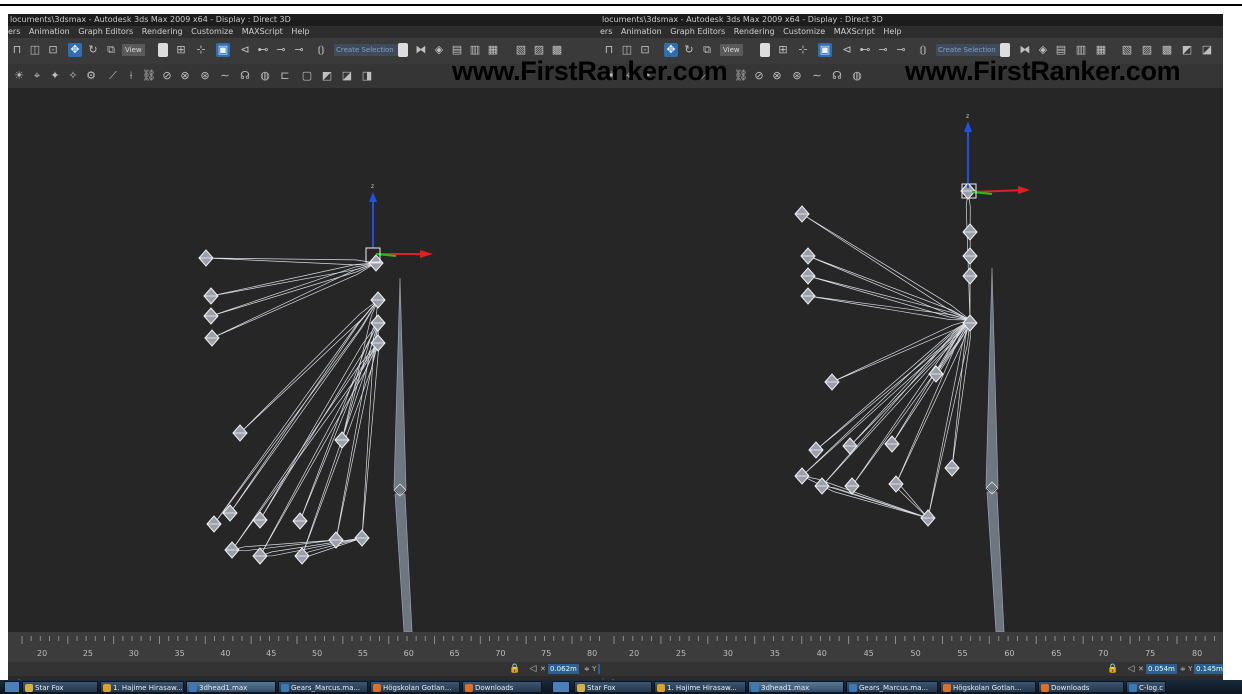  What do you see at coordinates (797, 76) in the screenshot?
I see `hierarchy-icon: ⊛` at bounding box center [797, 76].